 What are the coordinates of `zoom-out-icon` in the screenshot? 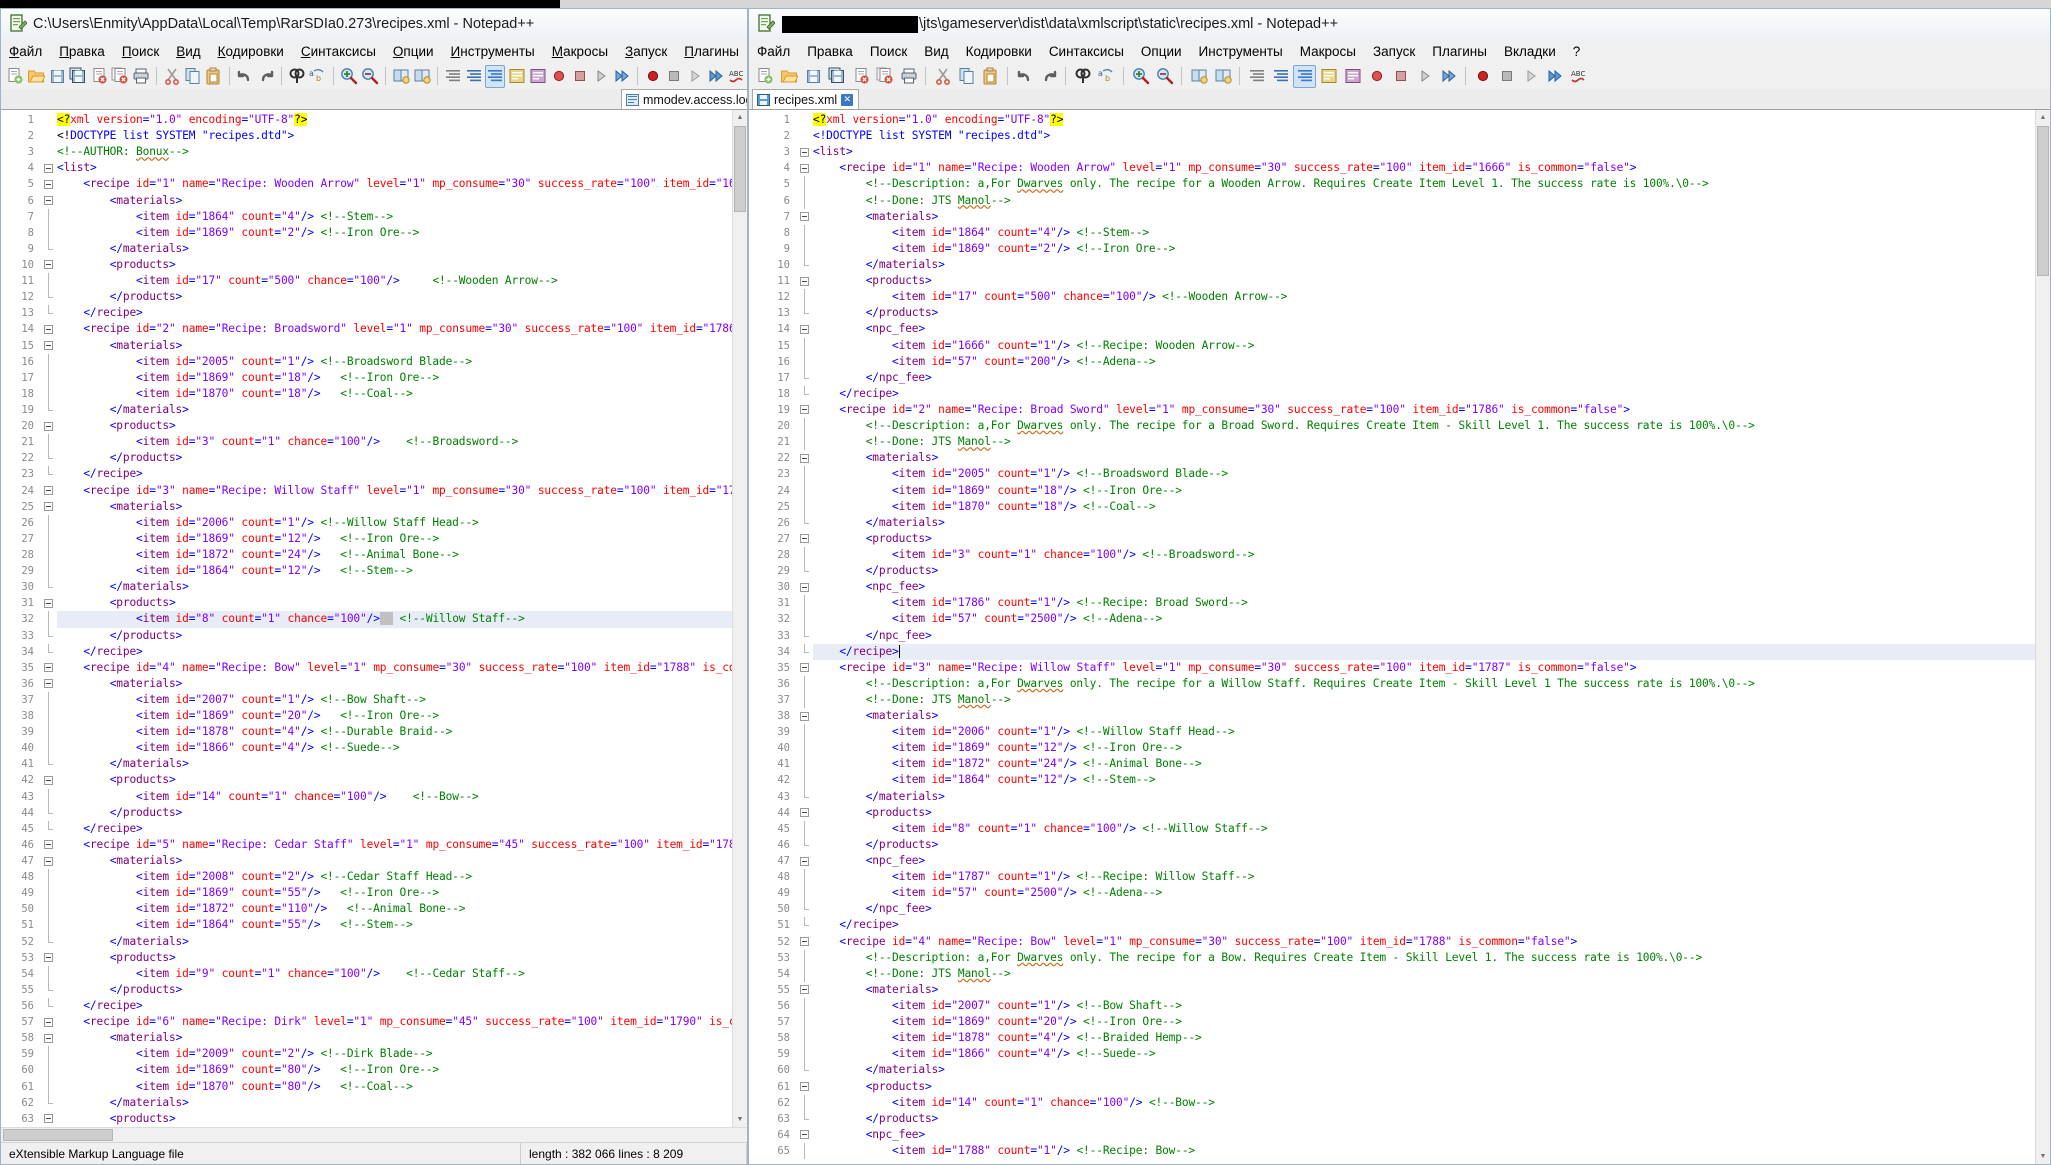 It's located at (370, 76).